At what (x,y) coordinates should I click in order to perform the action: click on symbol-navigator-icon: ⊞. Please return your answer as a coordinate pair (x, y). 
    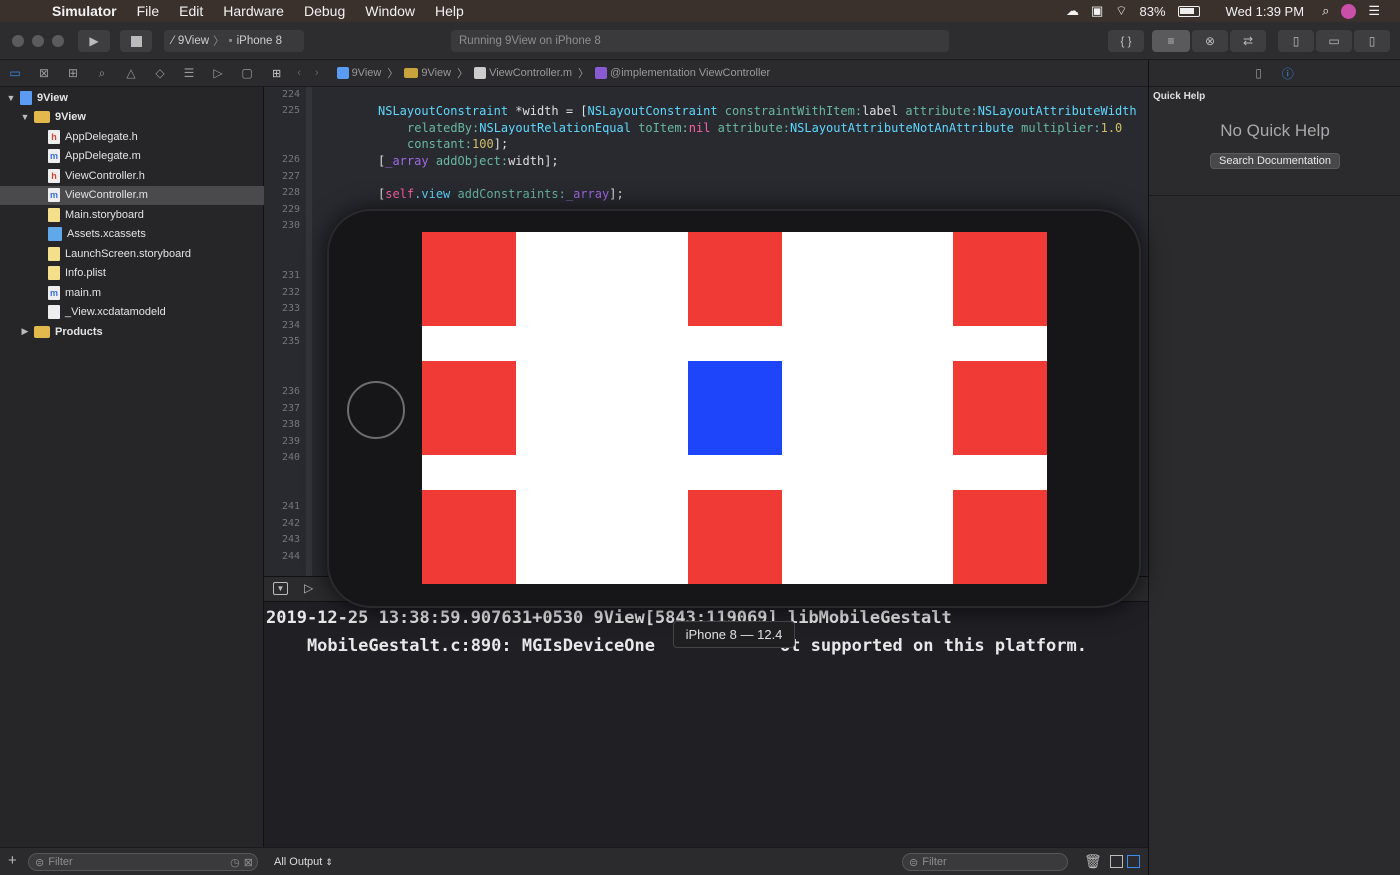
    Looking at the image, I should click on (73, 73).